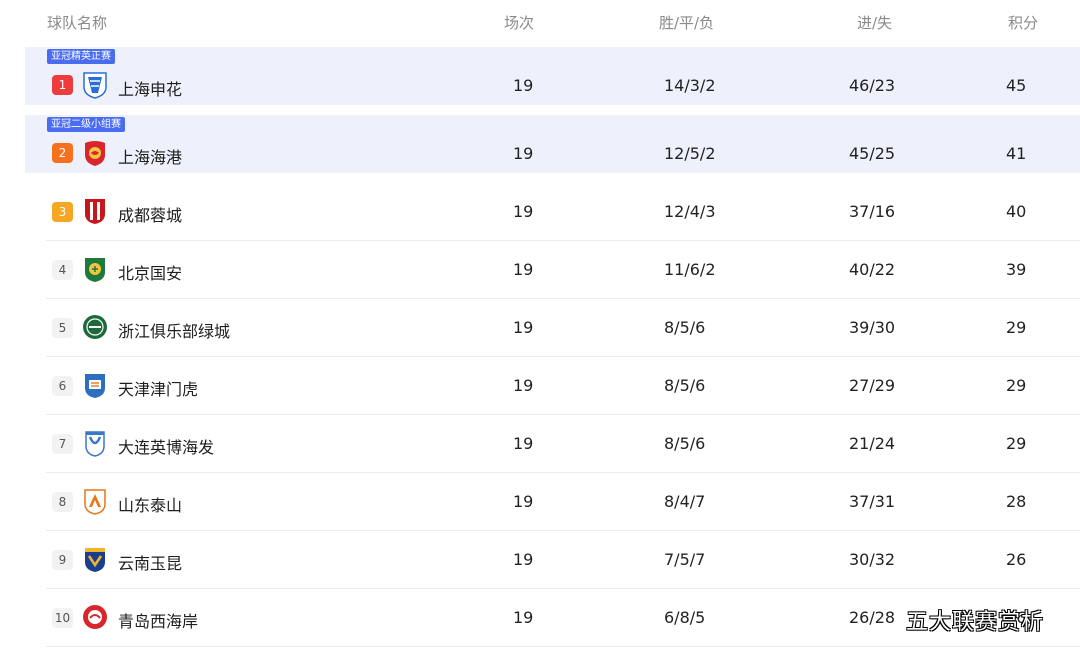 The height and width of the screenshot is (649, 1080). Describe the element at coordinates (685, 617) in the screenshot. I see `wdl-cell: 6/8/5` at that location.